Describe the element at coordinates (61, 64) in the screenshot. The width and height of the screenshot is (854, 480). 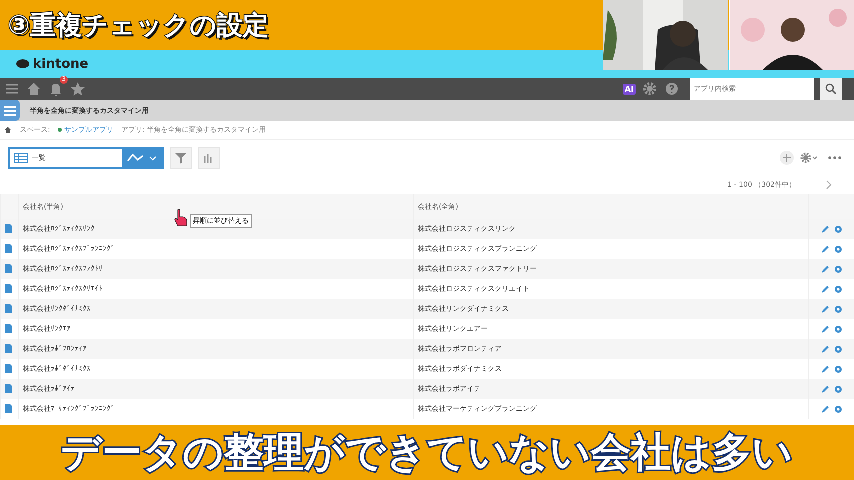
I see `brand-logo: kintone` at that location.